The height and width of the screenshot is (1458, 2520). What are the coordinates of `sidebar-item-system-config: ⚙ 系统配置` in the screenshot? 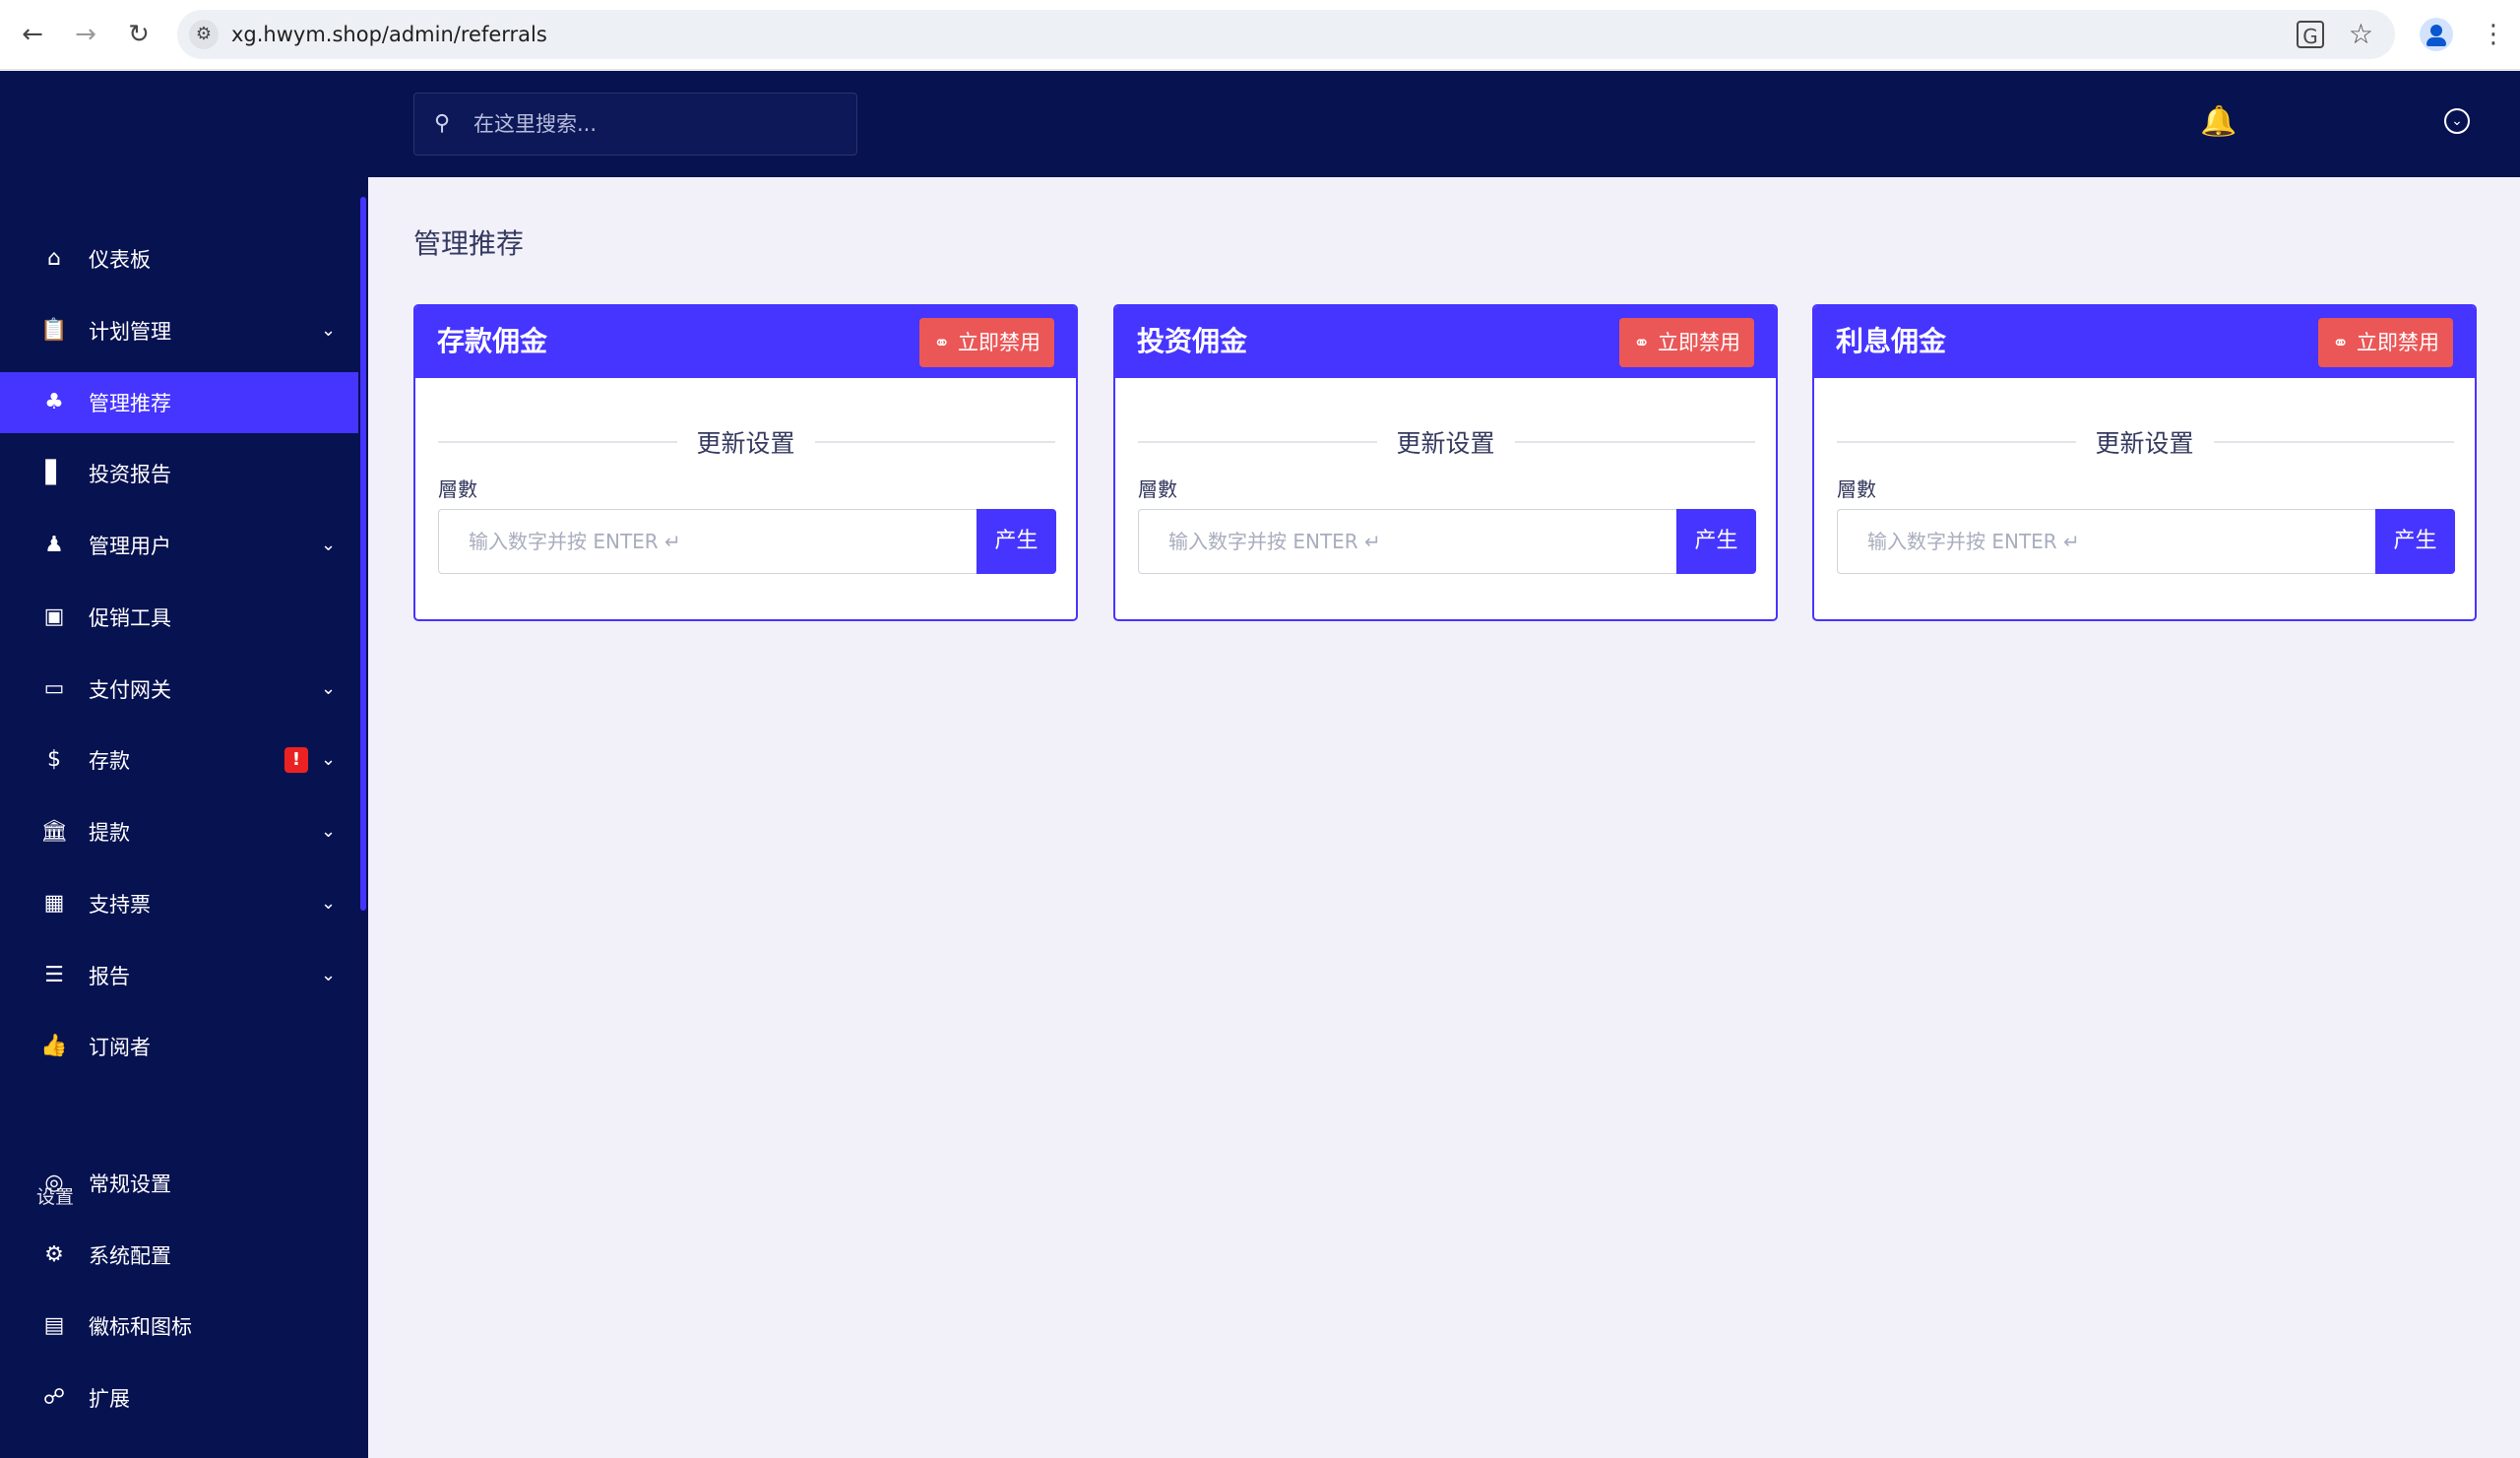 It's located at (179, 1255).